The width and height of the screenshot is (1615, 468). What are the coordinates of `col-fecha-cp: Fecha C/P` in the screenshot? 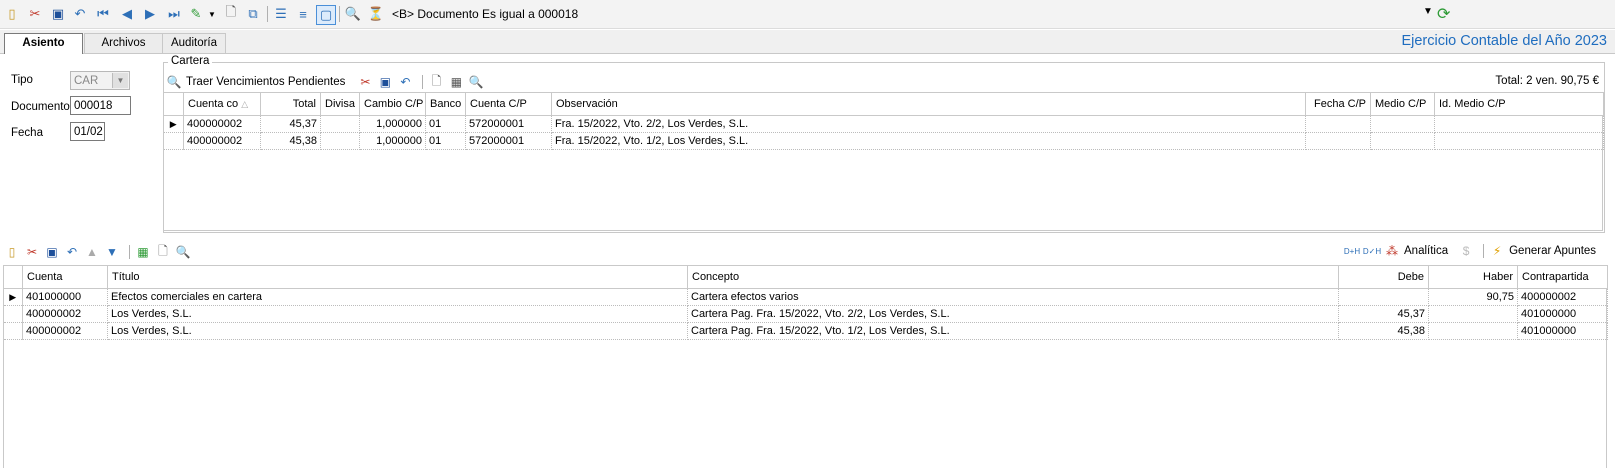 It's located at (1338, 104).